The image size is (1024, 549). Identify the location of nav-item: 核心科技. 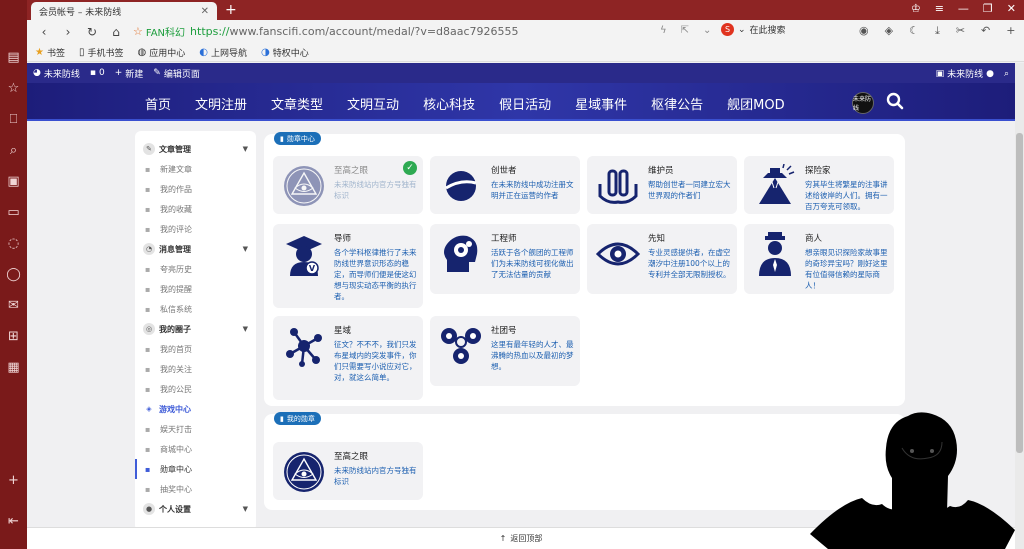
(449, 103).